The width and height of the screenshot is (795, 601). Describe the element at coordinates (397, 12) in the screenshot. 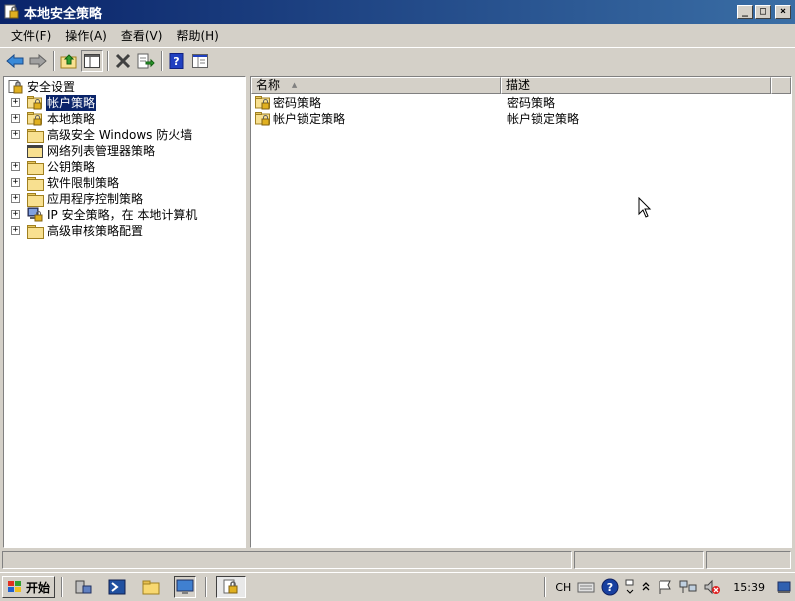

I see `title-bar: 本地安全策略 _ □ ×` at that location.